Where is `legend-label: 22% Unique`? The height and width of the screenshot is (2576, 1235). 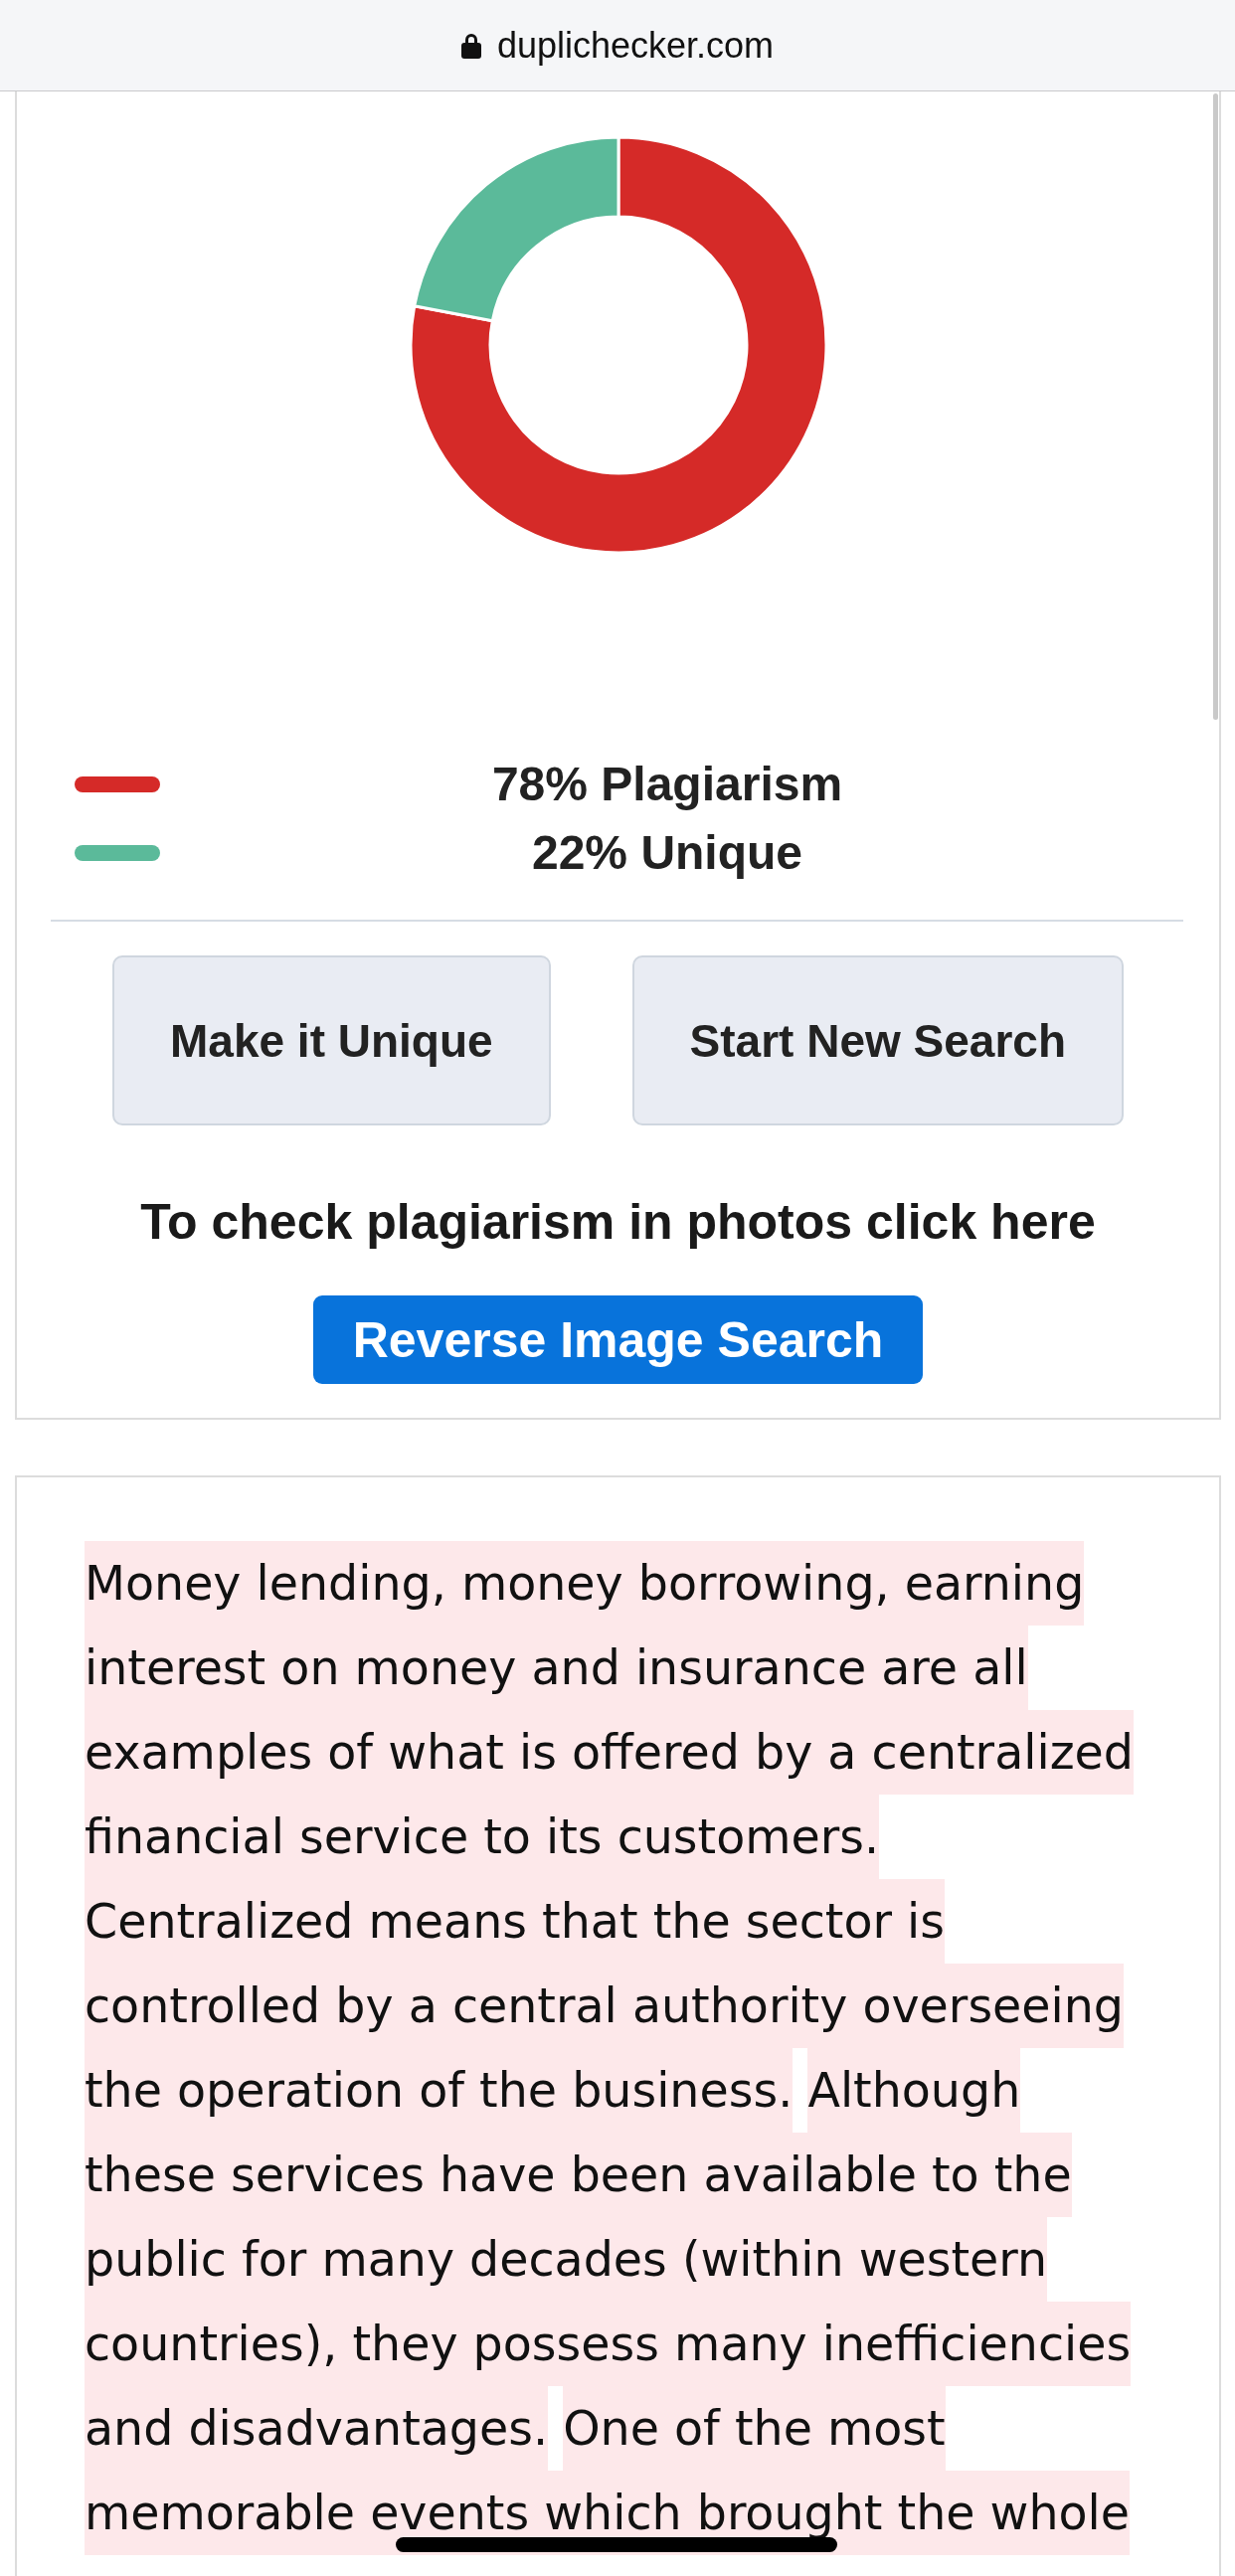 legend-label: 22% Unique is located at coordinates (667, 852).